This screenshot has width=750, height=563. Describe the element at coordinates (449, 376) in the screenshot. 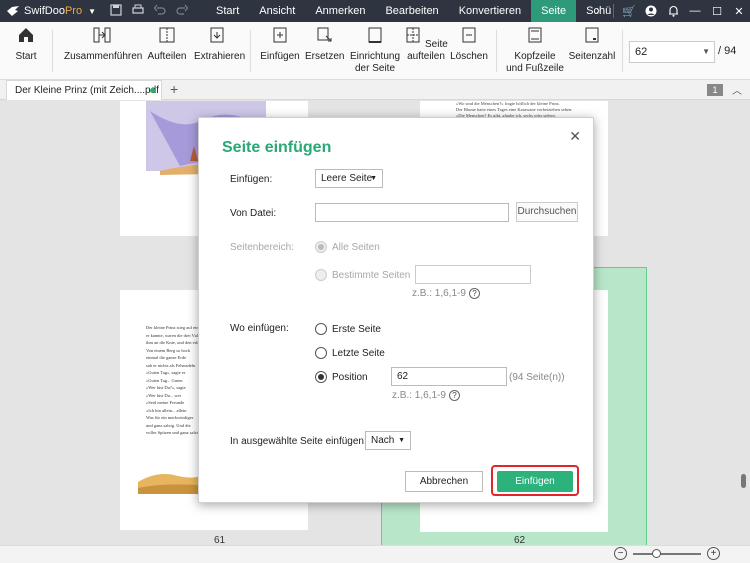

I see `position-input: 62` at that location.